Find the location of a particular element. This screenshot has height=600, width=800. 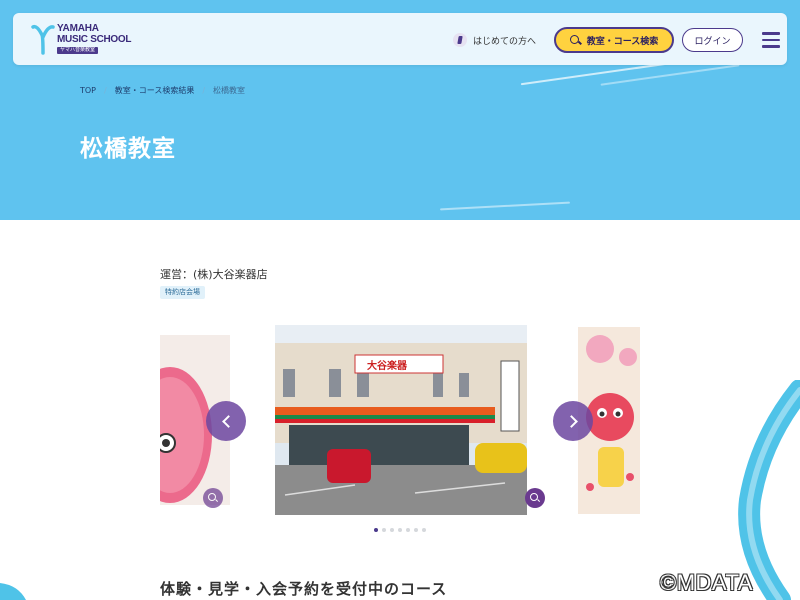

section-heading: 体験・見学・入会予約を受付中のコース is located at coordinates (304, 589).